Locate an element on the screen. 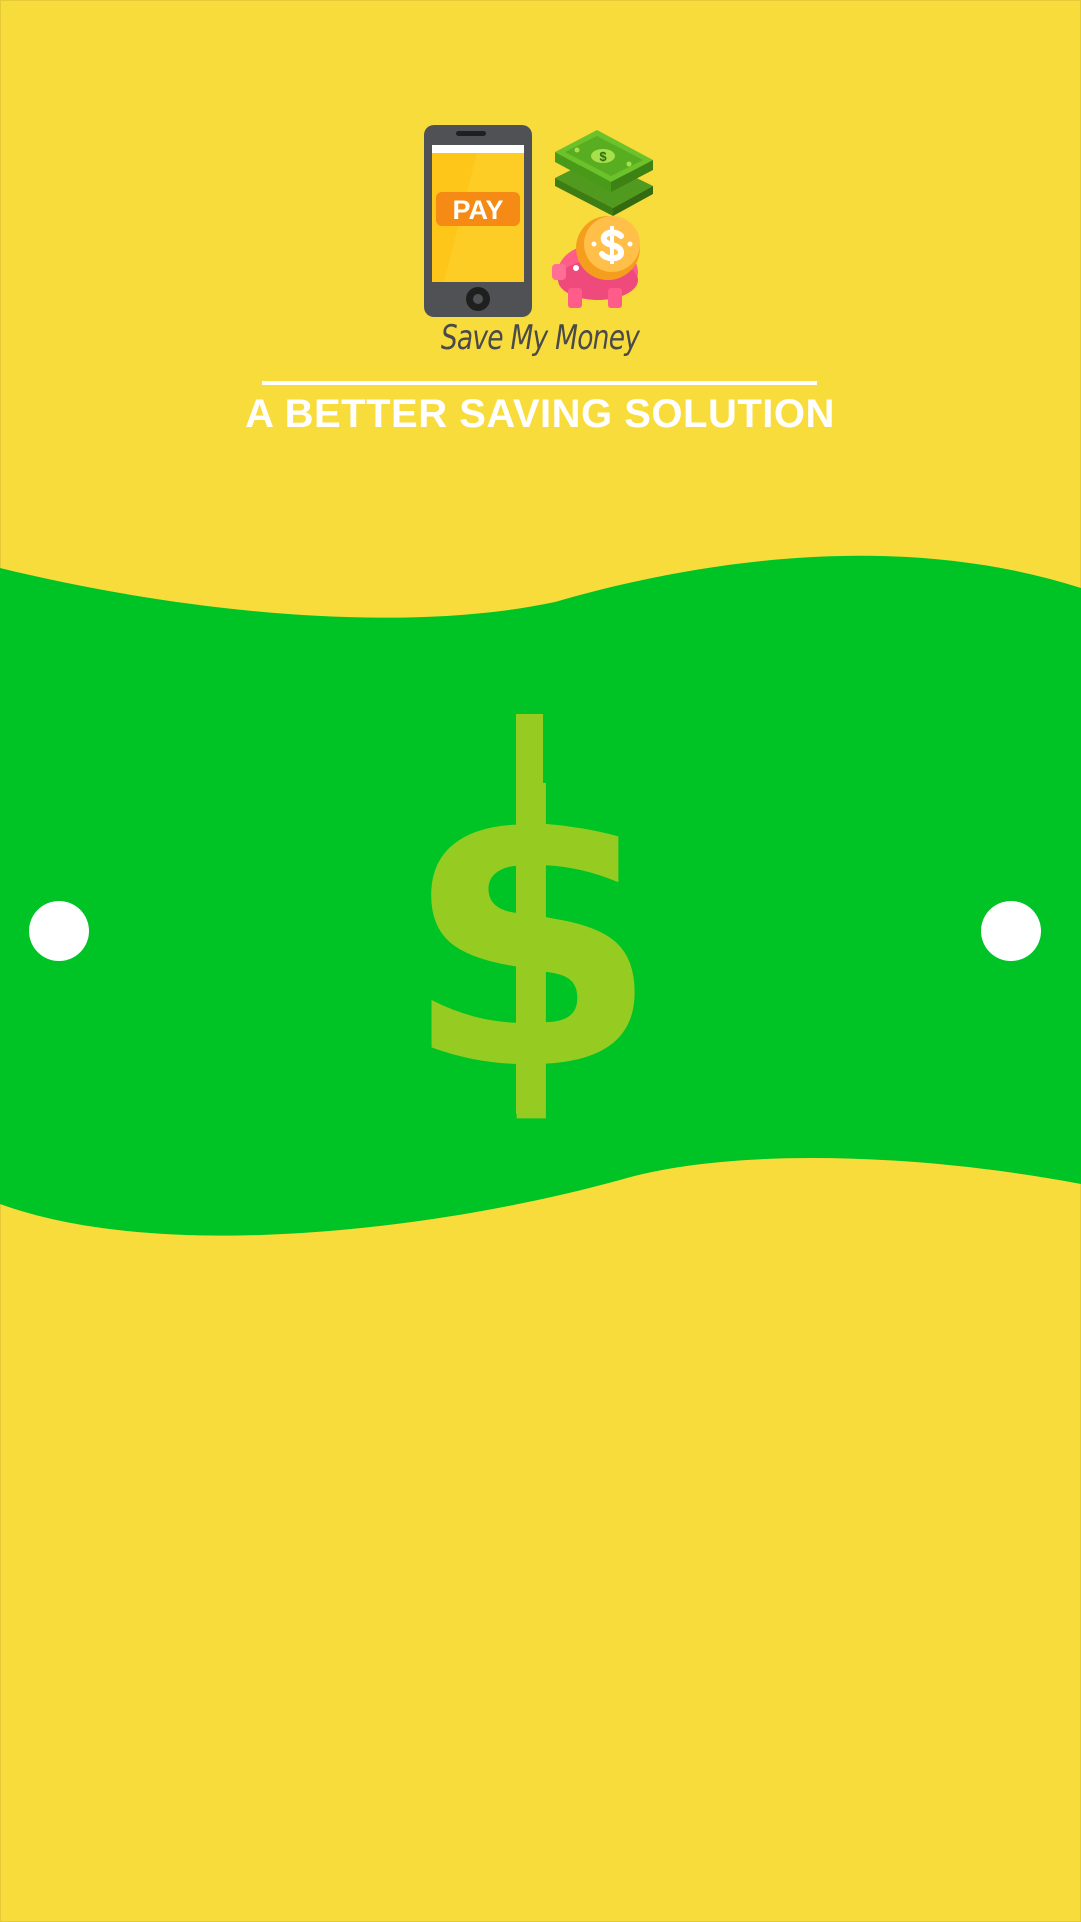 Image resolution: width=1081 pixels, height=1922 pixels. dollar-sign-icon: $ is located at coordinates (531, 933).